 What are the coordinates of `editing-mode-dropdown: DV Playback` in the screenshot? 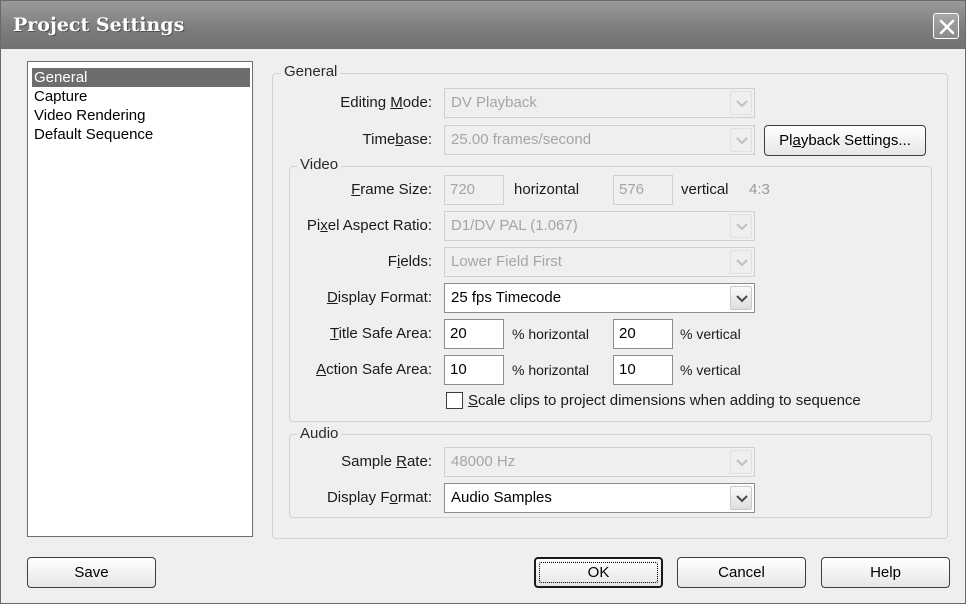 It's located at (599, 103).